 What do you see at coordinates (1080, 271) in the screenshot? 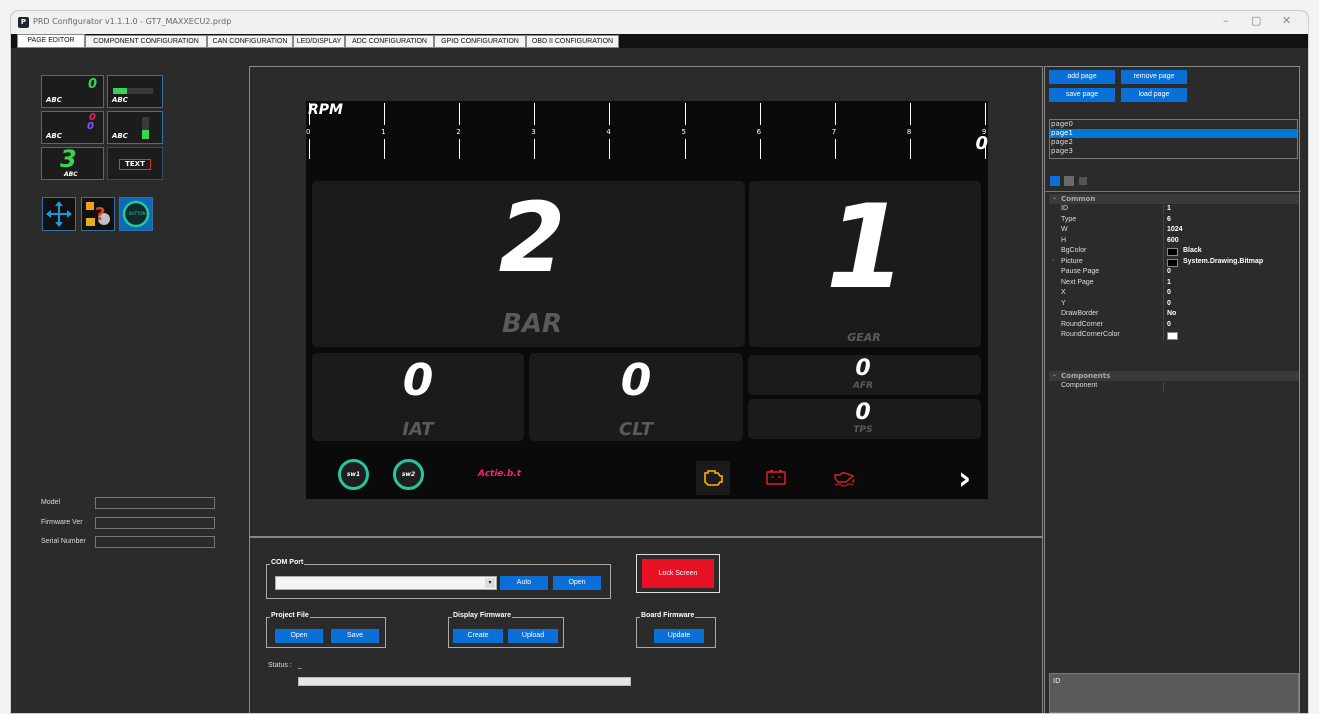
I see `property-key: Pause Page` at bounding box center [1080, 271].